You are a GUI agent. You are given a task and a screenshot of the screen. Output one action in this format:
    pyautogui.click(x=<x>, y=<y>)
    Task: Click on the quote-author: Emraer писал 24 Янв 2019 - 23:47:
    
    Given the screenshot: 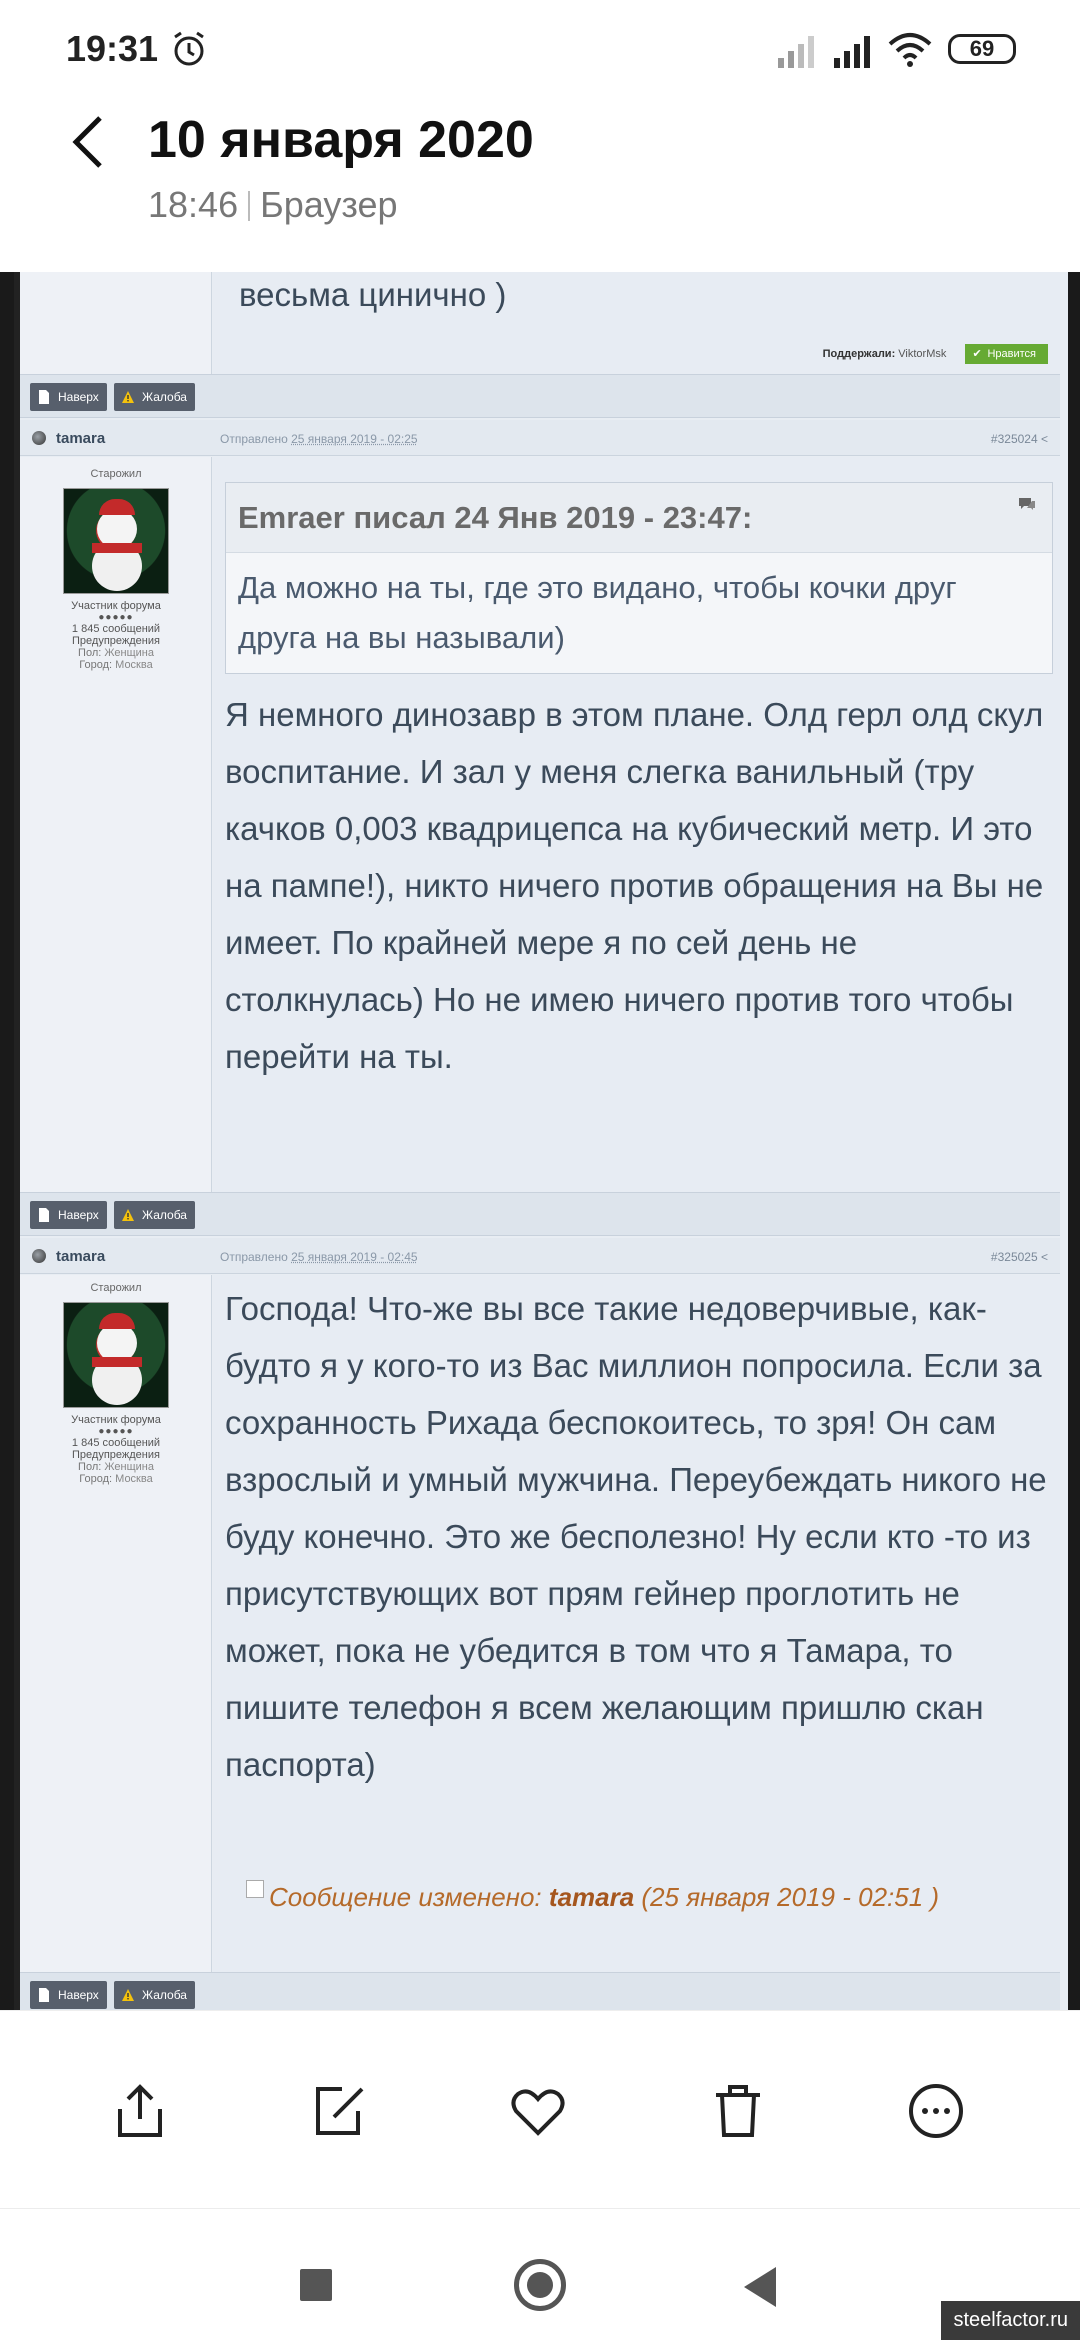 What is the action you would take?
    pyautogui.click(x=495, y=517)
    